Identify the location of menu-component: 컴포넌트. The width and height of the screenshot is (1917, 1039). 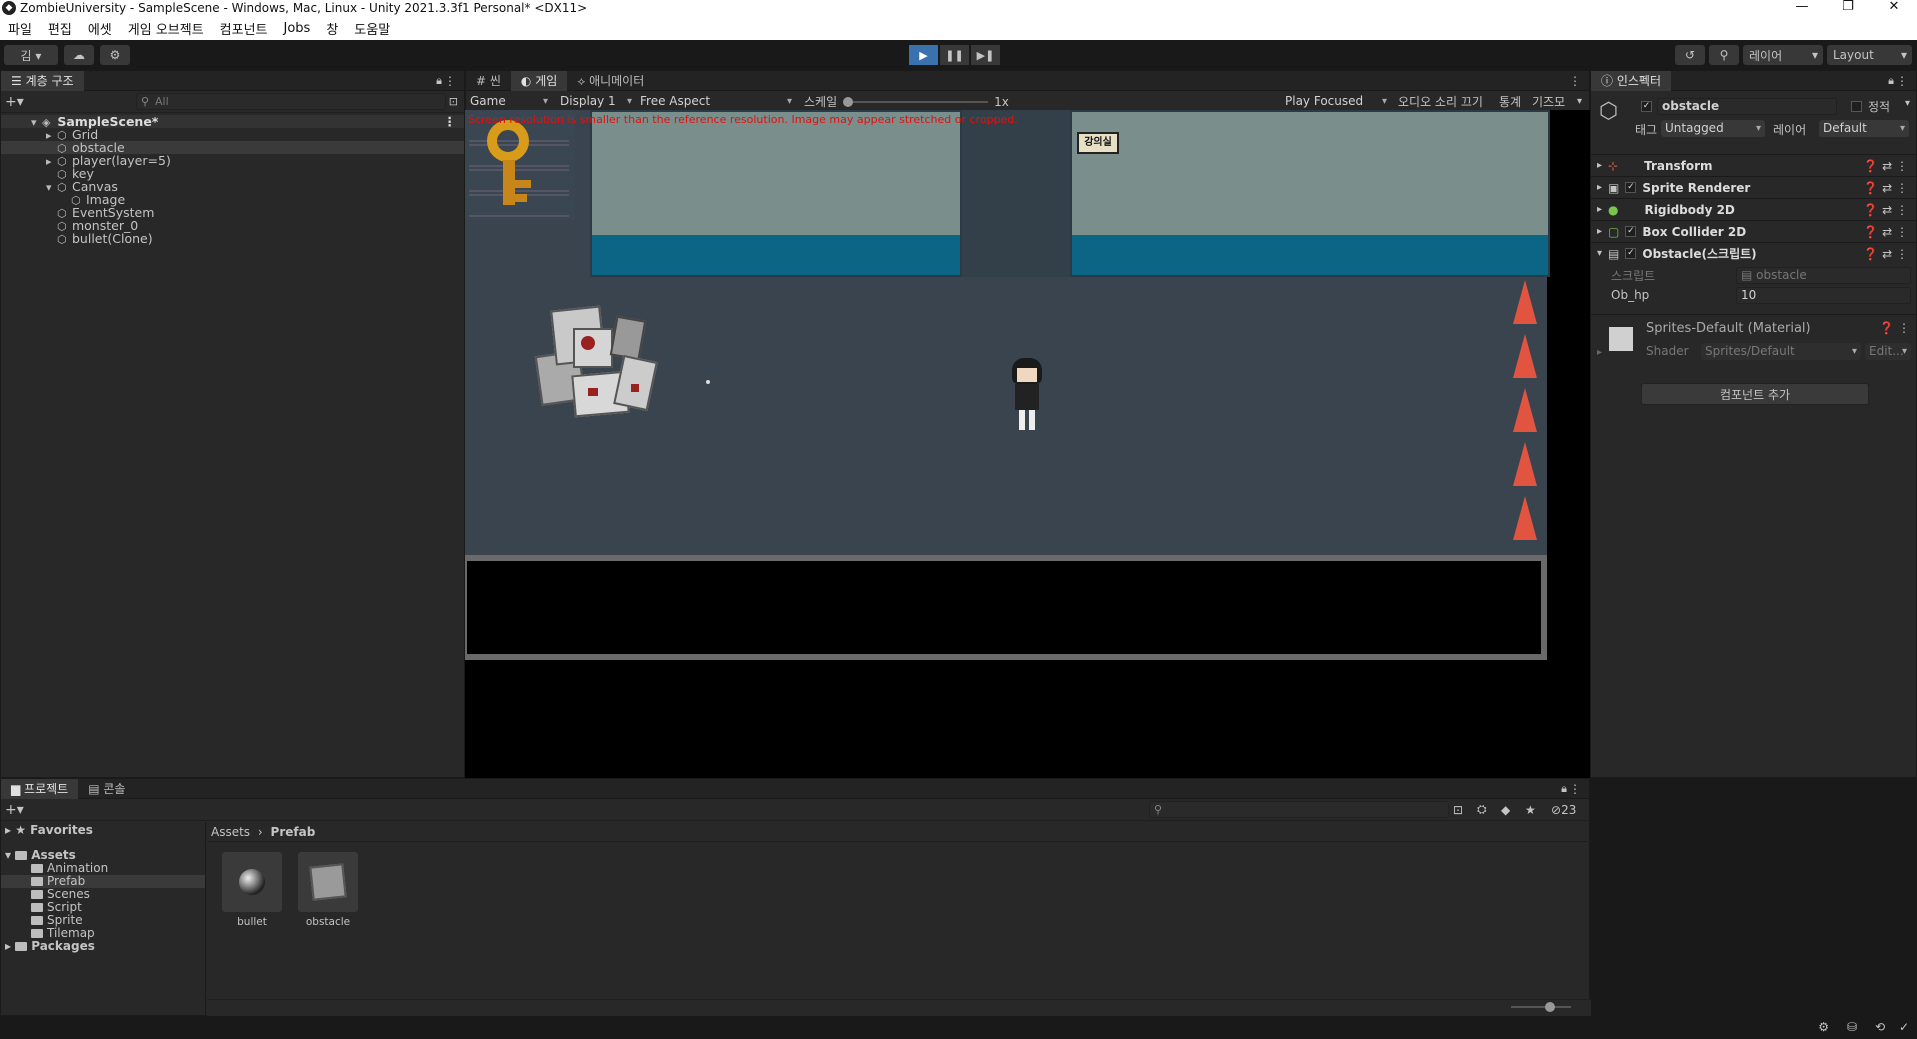
(244, 28).